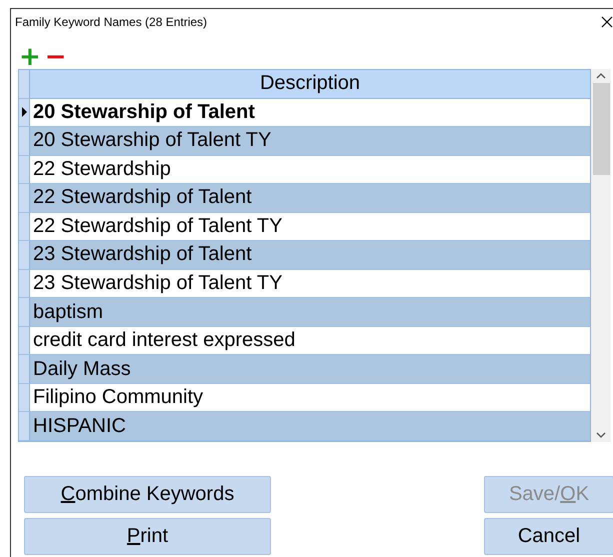 This screenshot has height=557, width=613. What do you see at coordinates (548, 536) in the screenshot?
I see `action-button: Cancel` at bounding box center [548, 536].